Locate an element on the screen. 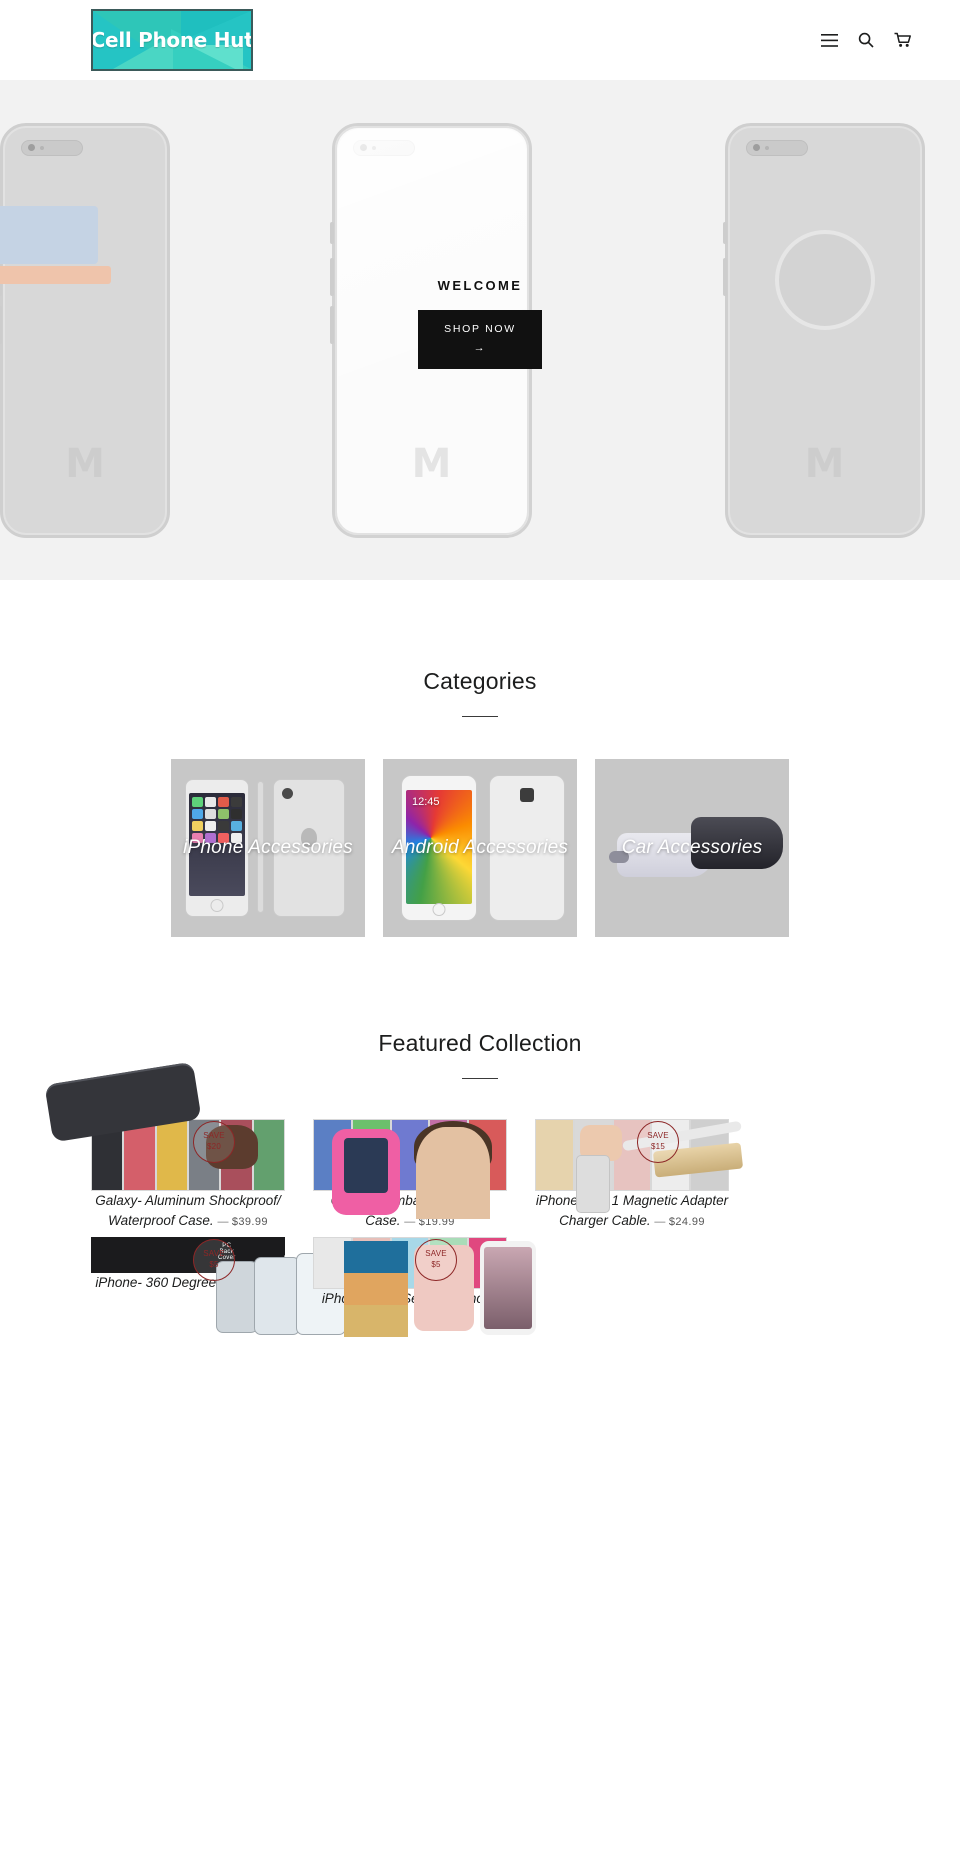  categories-heading: Categories is located at coordinates (480, 681).